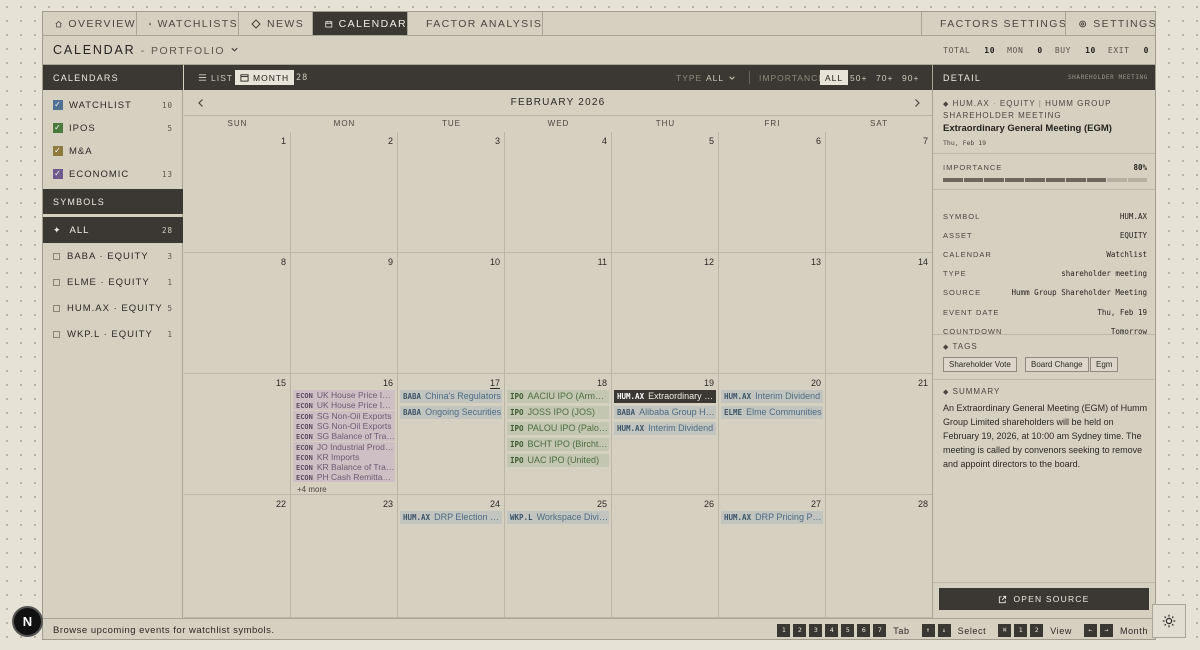  What do you see at coordinates (772, 412) in the screenshot?
I see `calendar-event: ELME Elme Communities` at bounding box center [772, 412].